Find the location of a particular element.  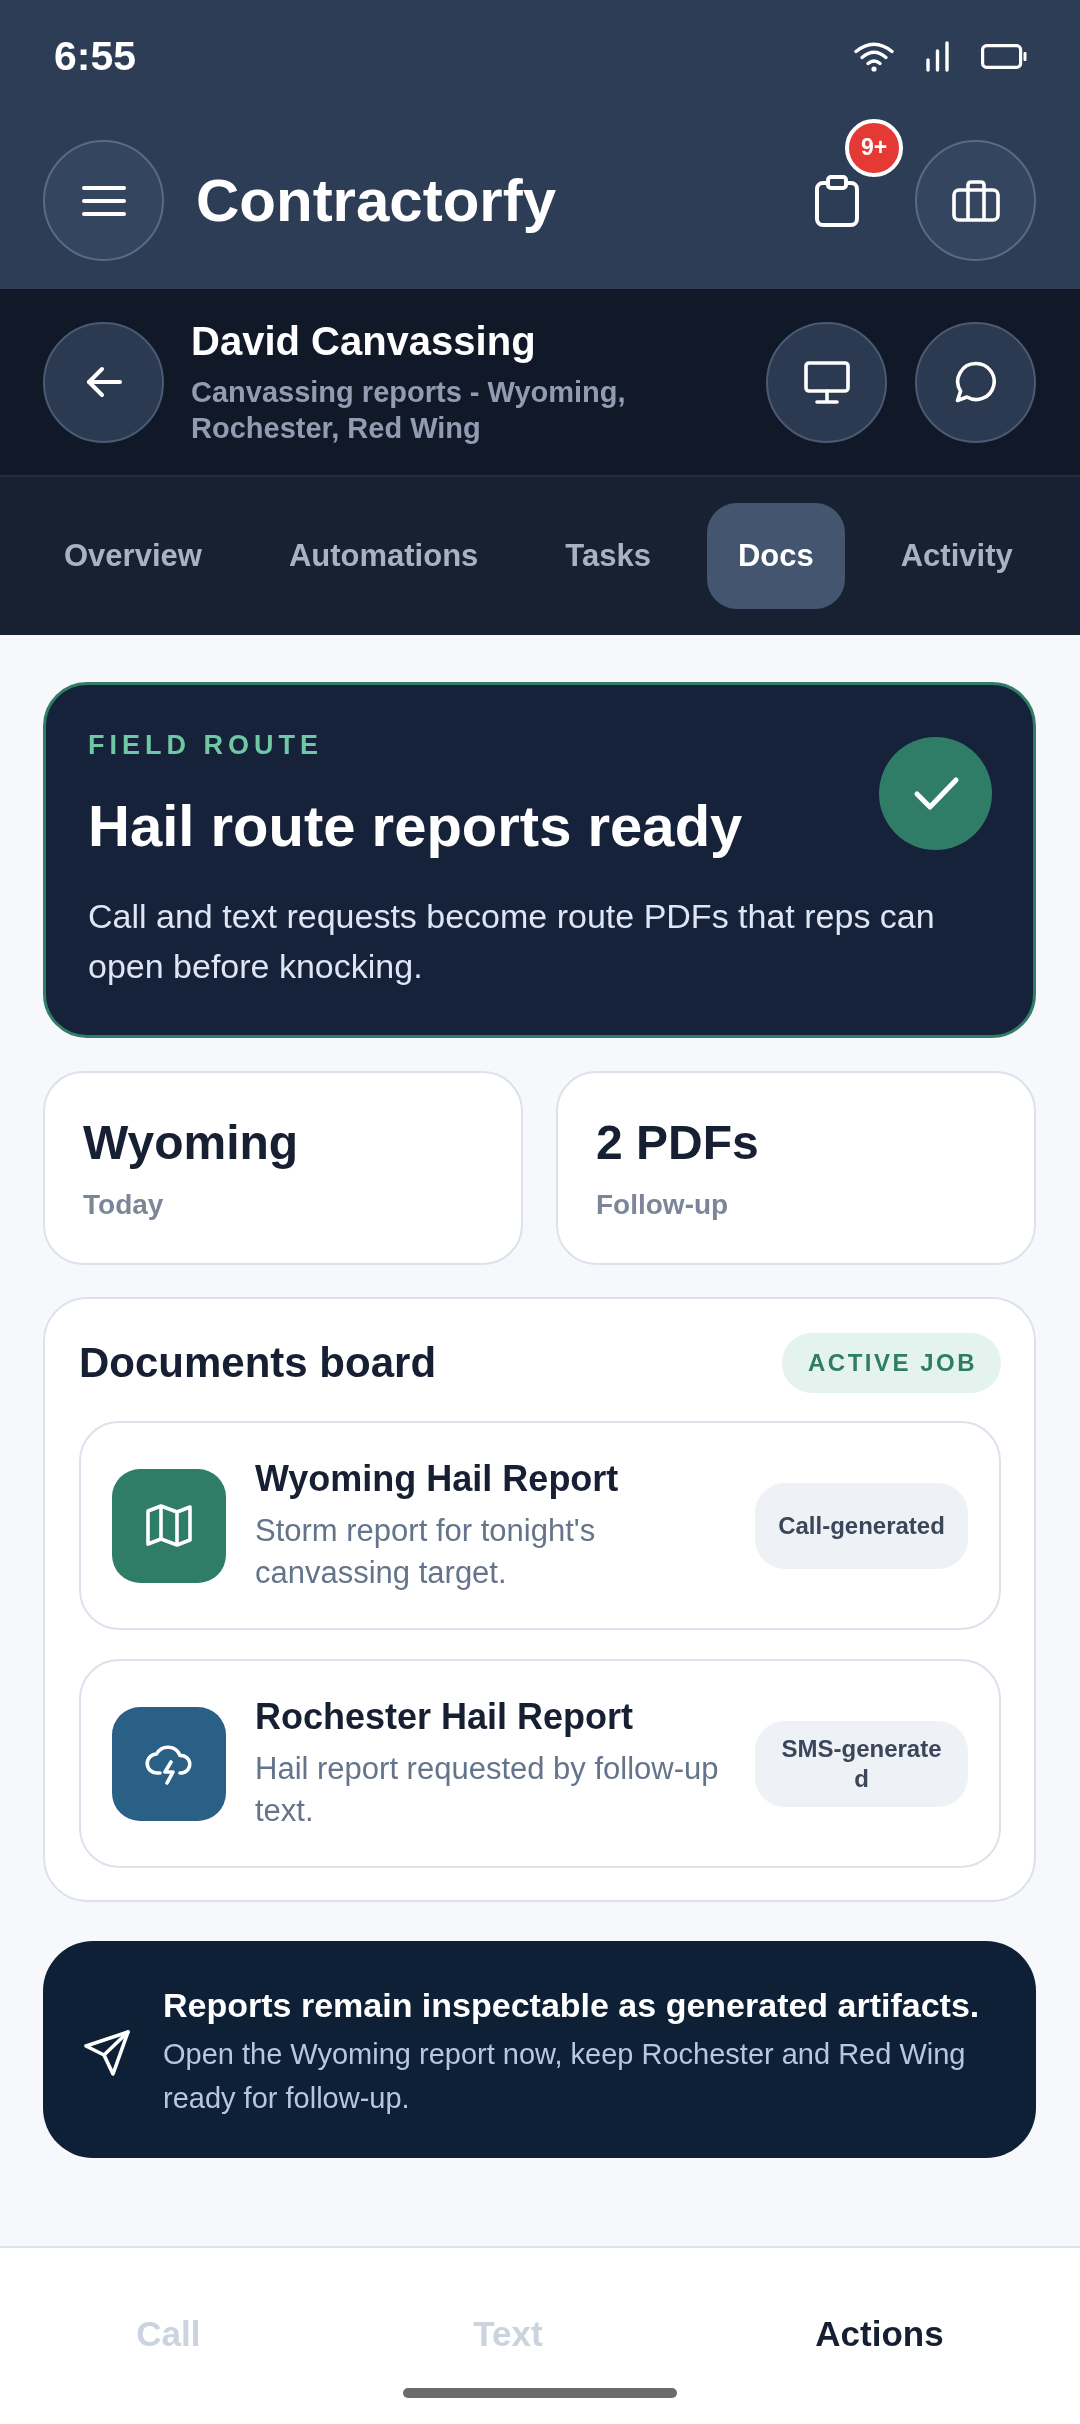

hero-eyebrow: FIELD ROUTE is located at coordinates (206, 745).